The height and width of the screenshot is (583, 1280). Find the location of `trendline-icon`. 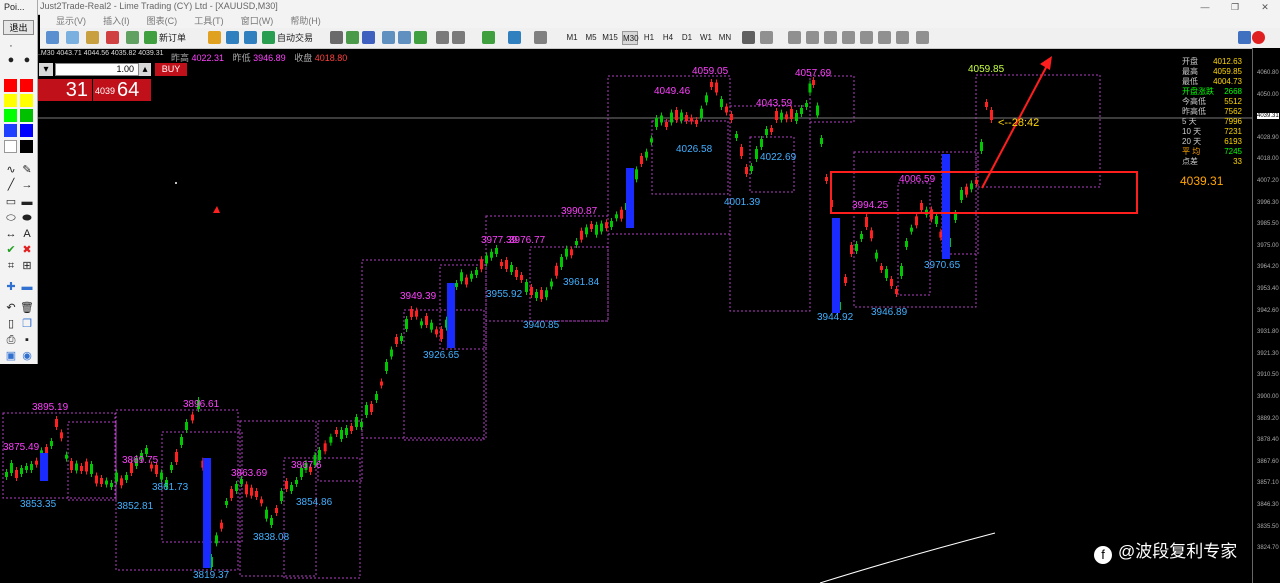

trendline-icon is located at coordinates (830, 37).